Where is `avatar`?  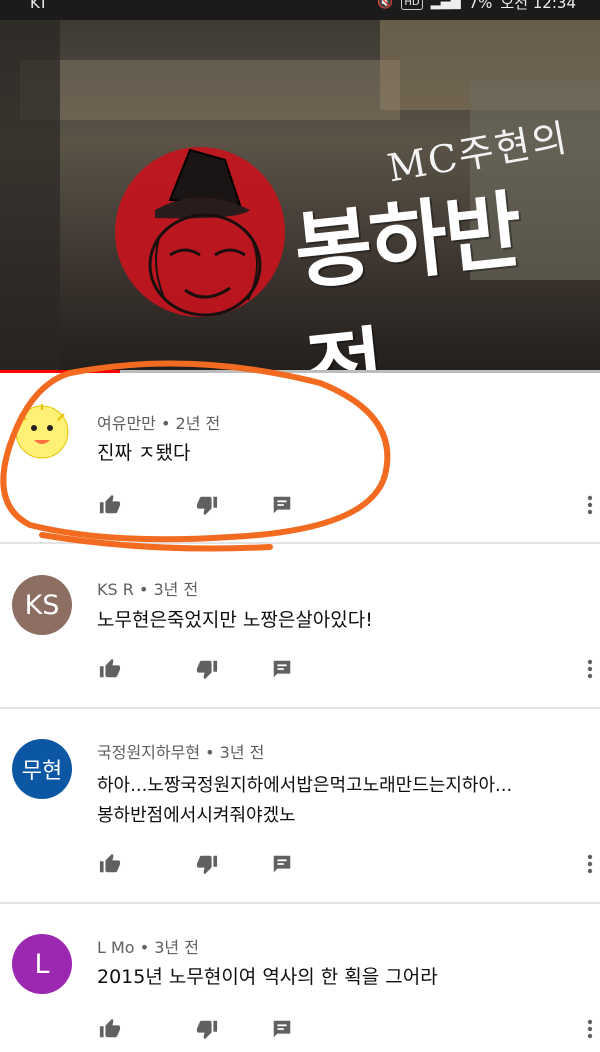
avatar is located at coordinates (42, 432).